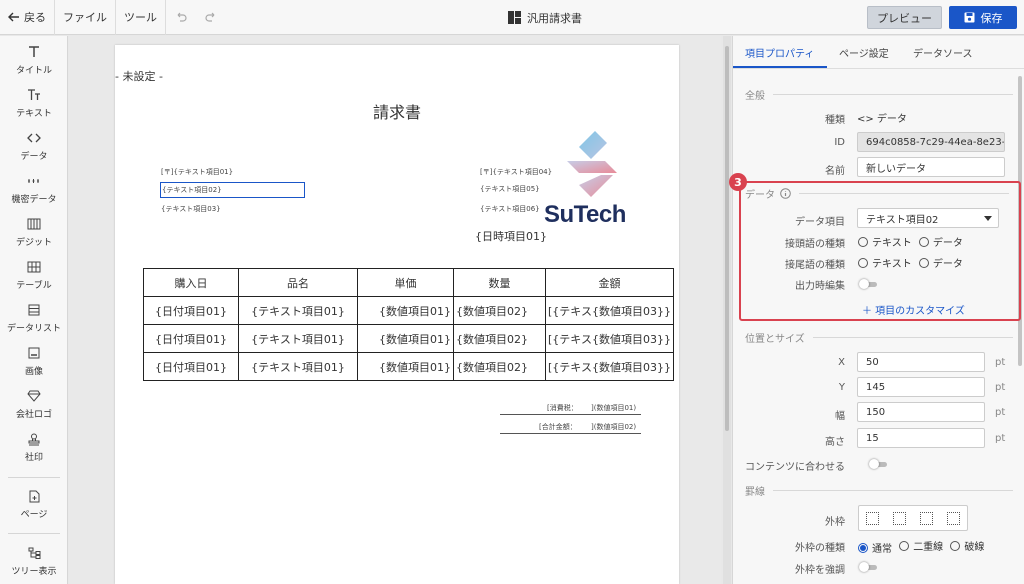  What do you see at coordinates (510, 189) in the screenshot?
I see `right-field-2: {テキスト項目05}` at bounding box center [510, 189].